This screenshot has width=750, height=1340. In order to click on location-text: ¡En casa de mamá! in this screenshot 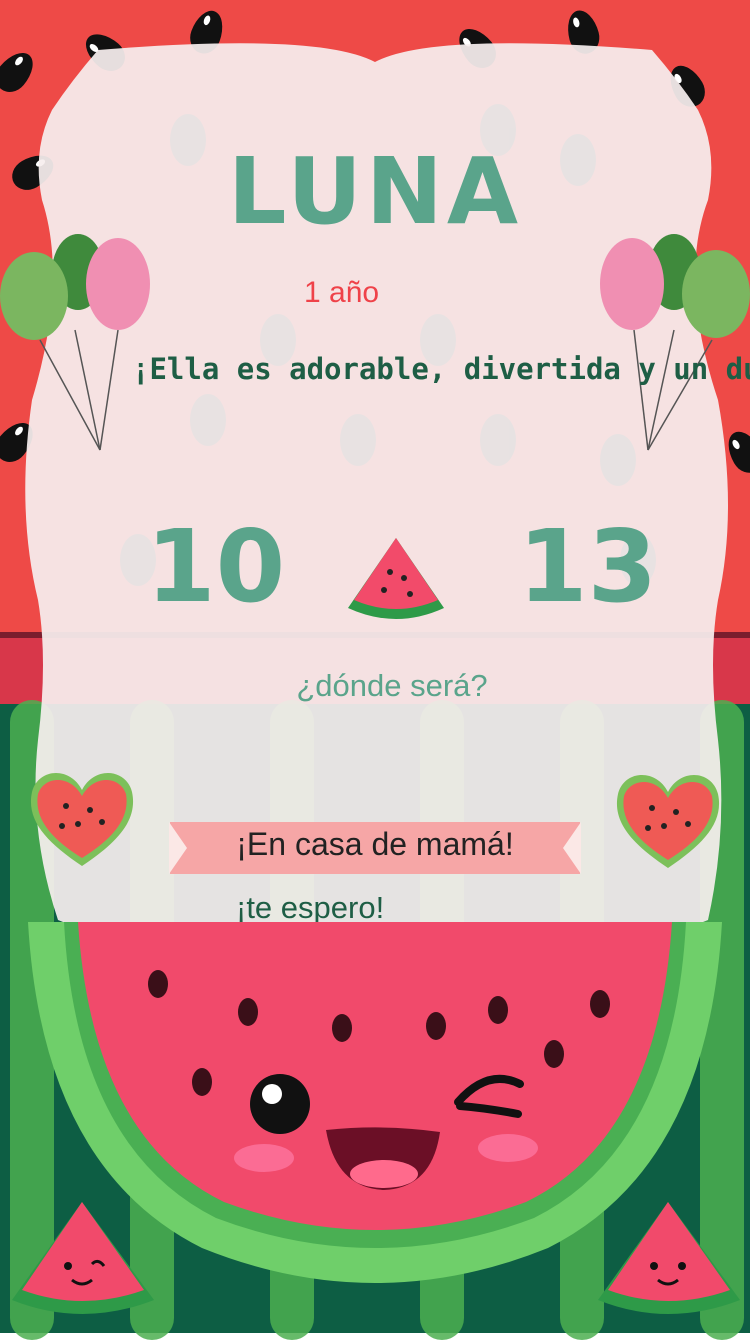, I will do `click(375, 844)`.